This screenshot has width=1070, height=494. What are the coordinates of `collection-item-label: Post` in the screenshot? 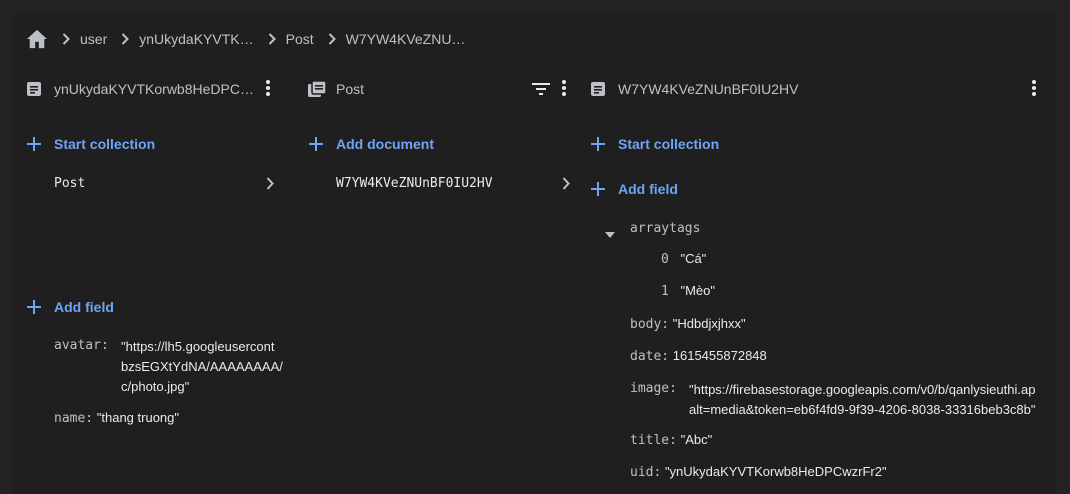 It's located at (70, 183).